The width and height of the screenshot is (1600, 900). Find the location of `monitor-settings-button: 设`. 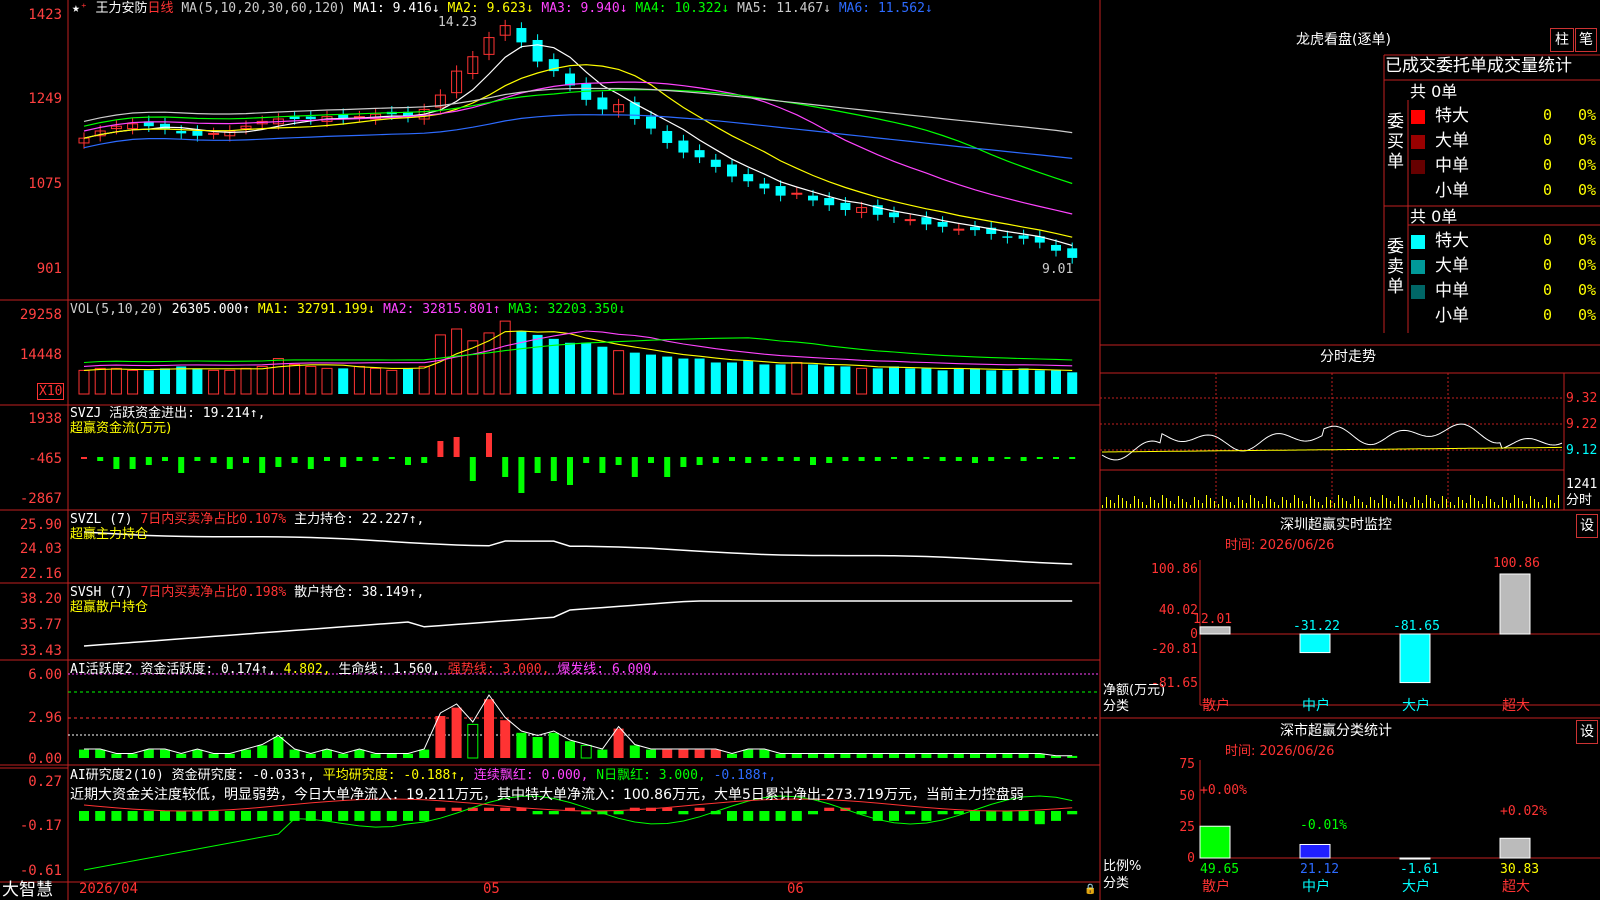

monitor-settings-button: 设 is located at coordinates (1587, 526).